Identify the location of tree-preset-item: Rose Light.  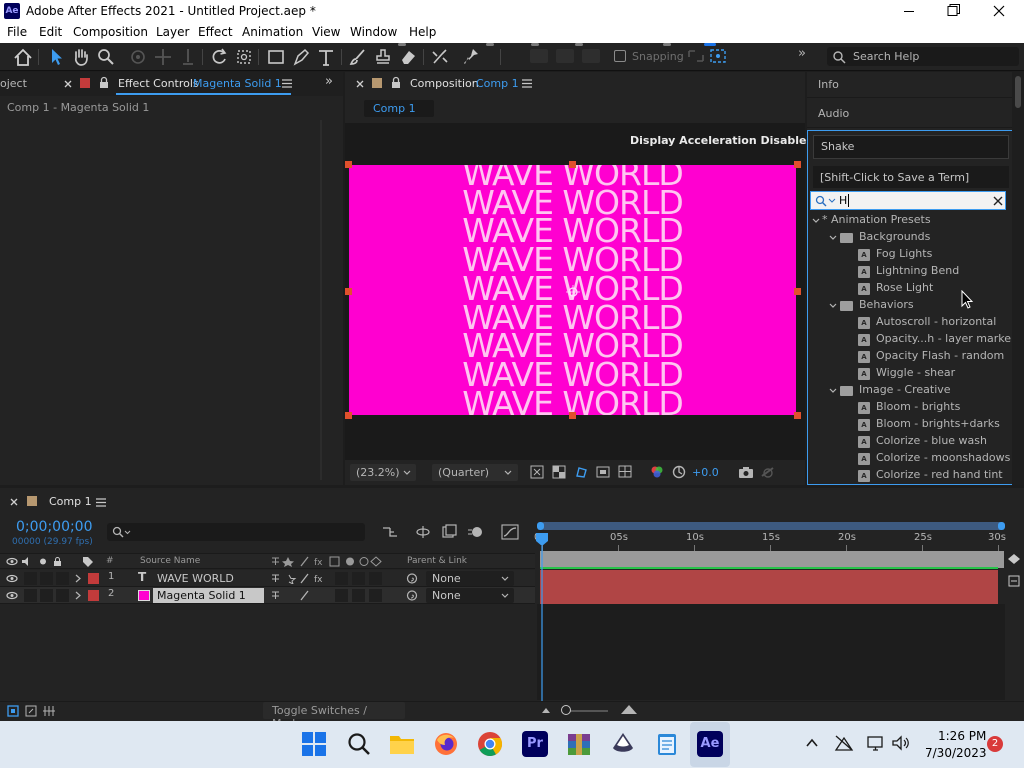
(904, 289).